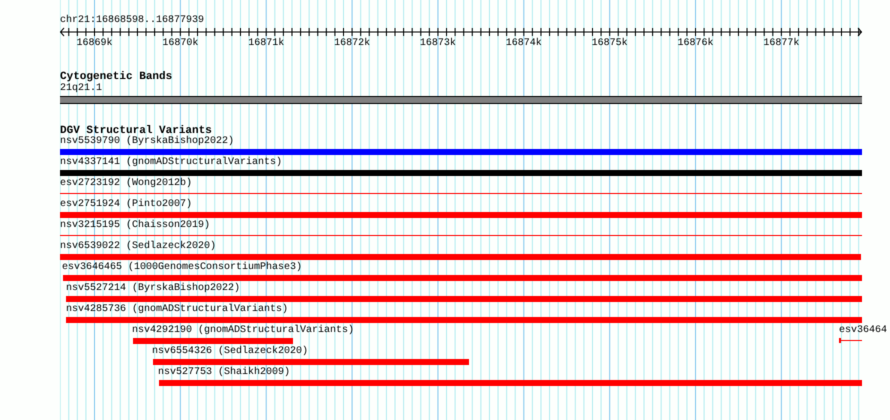  What do you see at coordinates (126, 184) in the screenshot?
I see `variant-label: esv2723192 (Wong2012b)` at bounding box center [126, 184].